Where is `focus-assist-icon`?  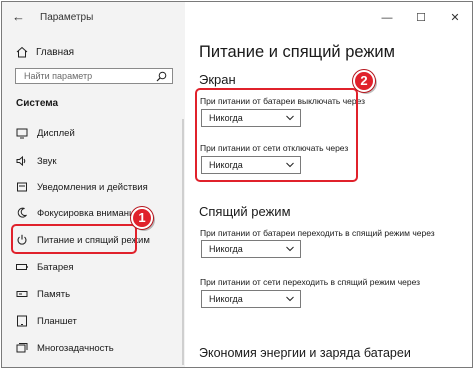 focus-assist-icon is located at coordinates (22, 212).